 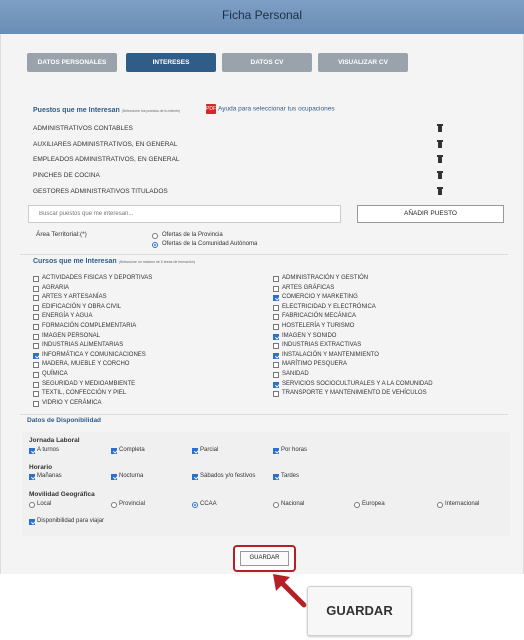 What do you see at coordinates (290, 476) in the screenshot?
I see `label-tardes: Tardes` at bounding box center [290, 476].